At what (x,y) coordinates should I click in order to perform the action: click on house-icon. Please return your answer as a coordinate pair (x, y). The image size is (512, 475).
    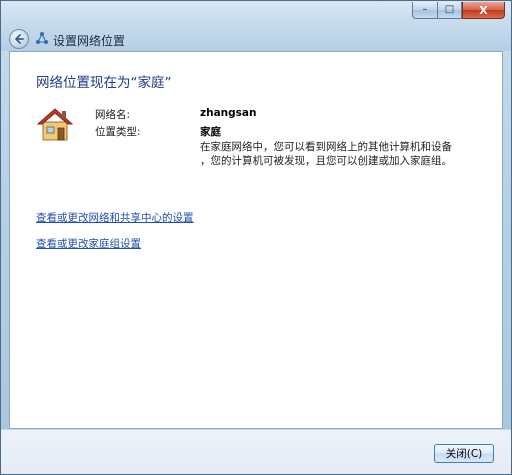
    Looking at the image, I should click on (55, 124).